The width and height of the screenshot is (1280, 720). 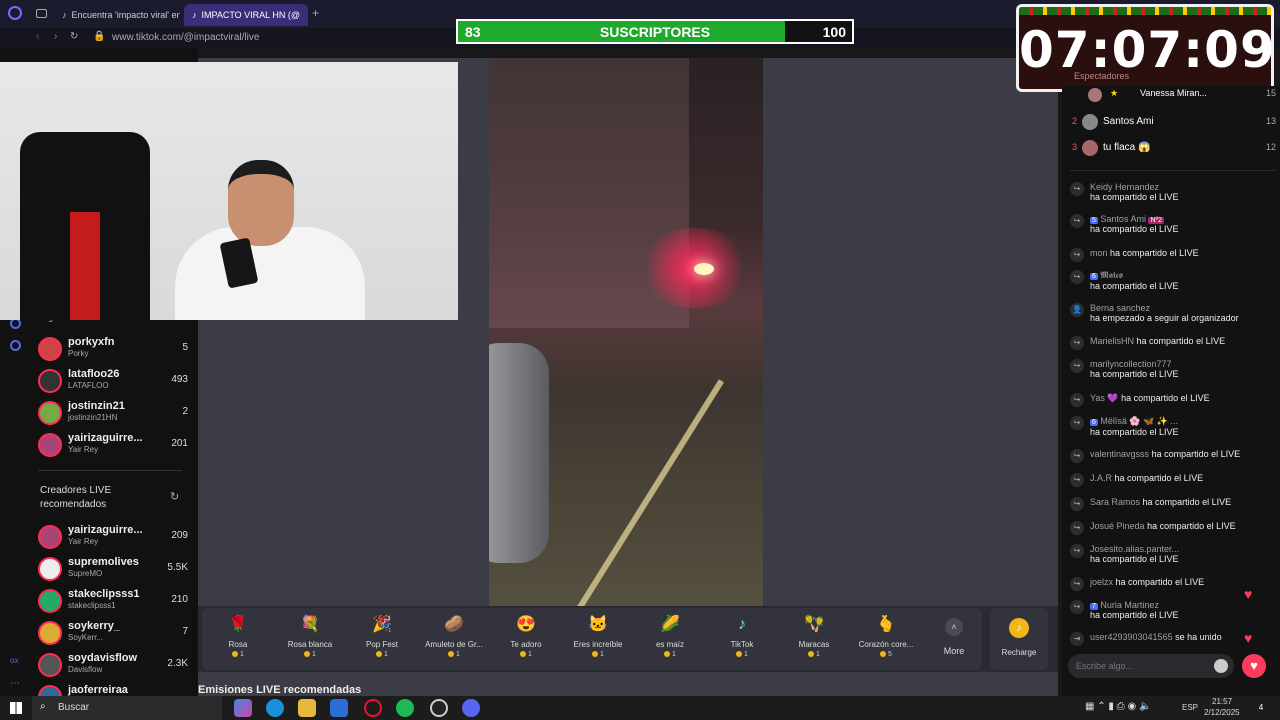 I want to click on gift-item: 🪇 Maracas 1, so click(x=814, y=641).